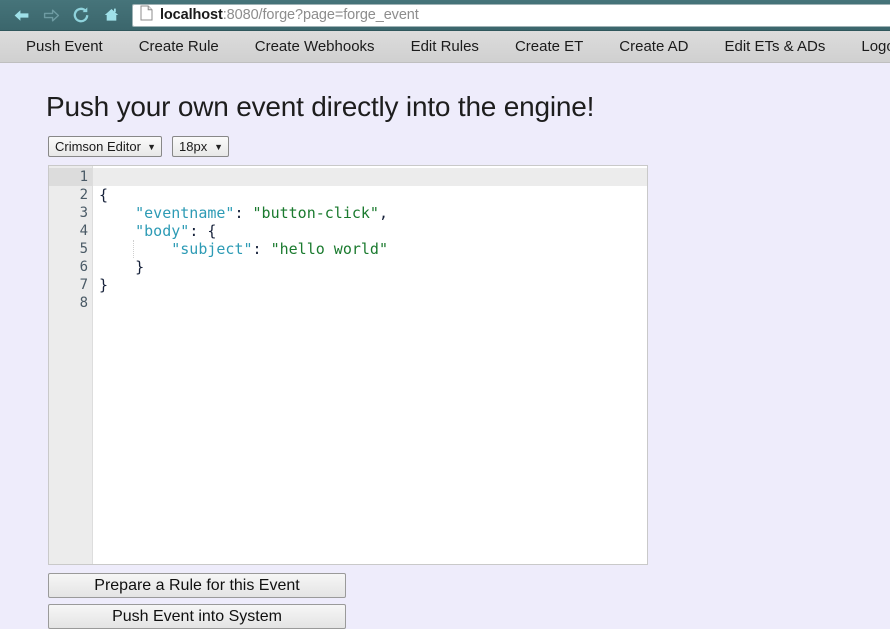 The width and height of the screenshot is (890, 629). What do you see at coordinates (83, 249) in the screenshot?
I see `gutter-line-number: 5` at bounding box center [83, 249].